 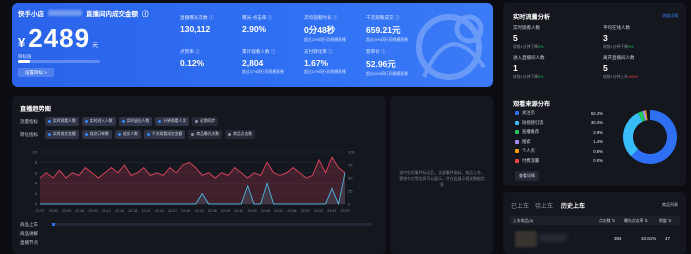 I want to click on metric-chip: 实时成交金额, so click(x=62, y=134).